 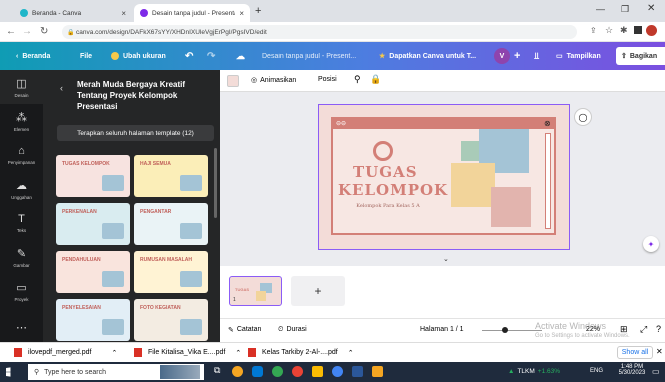 I want to click on rail-item-more: ⋯, so click(x=21, y=327).